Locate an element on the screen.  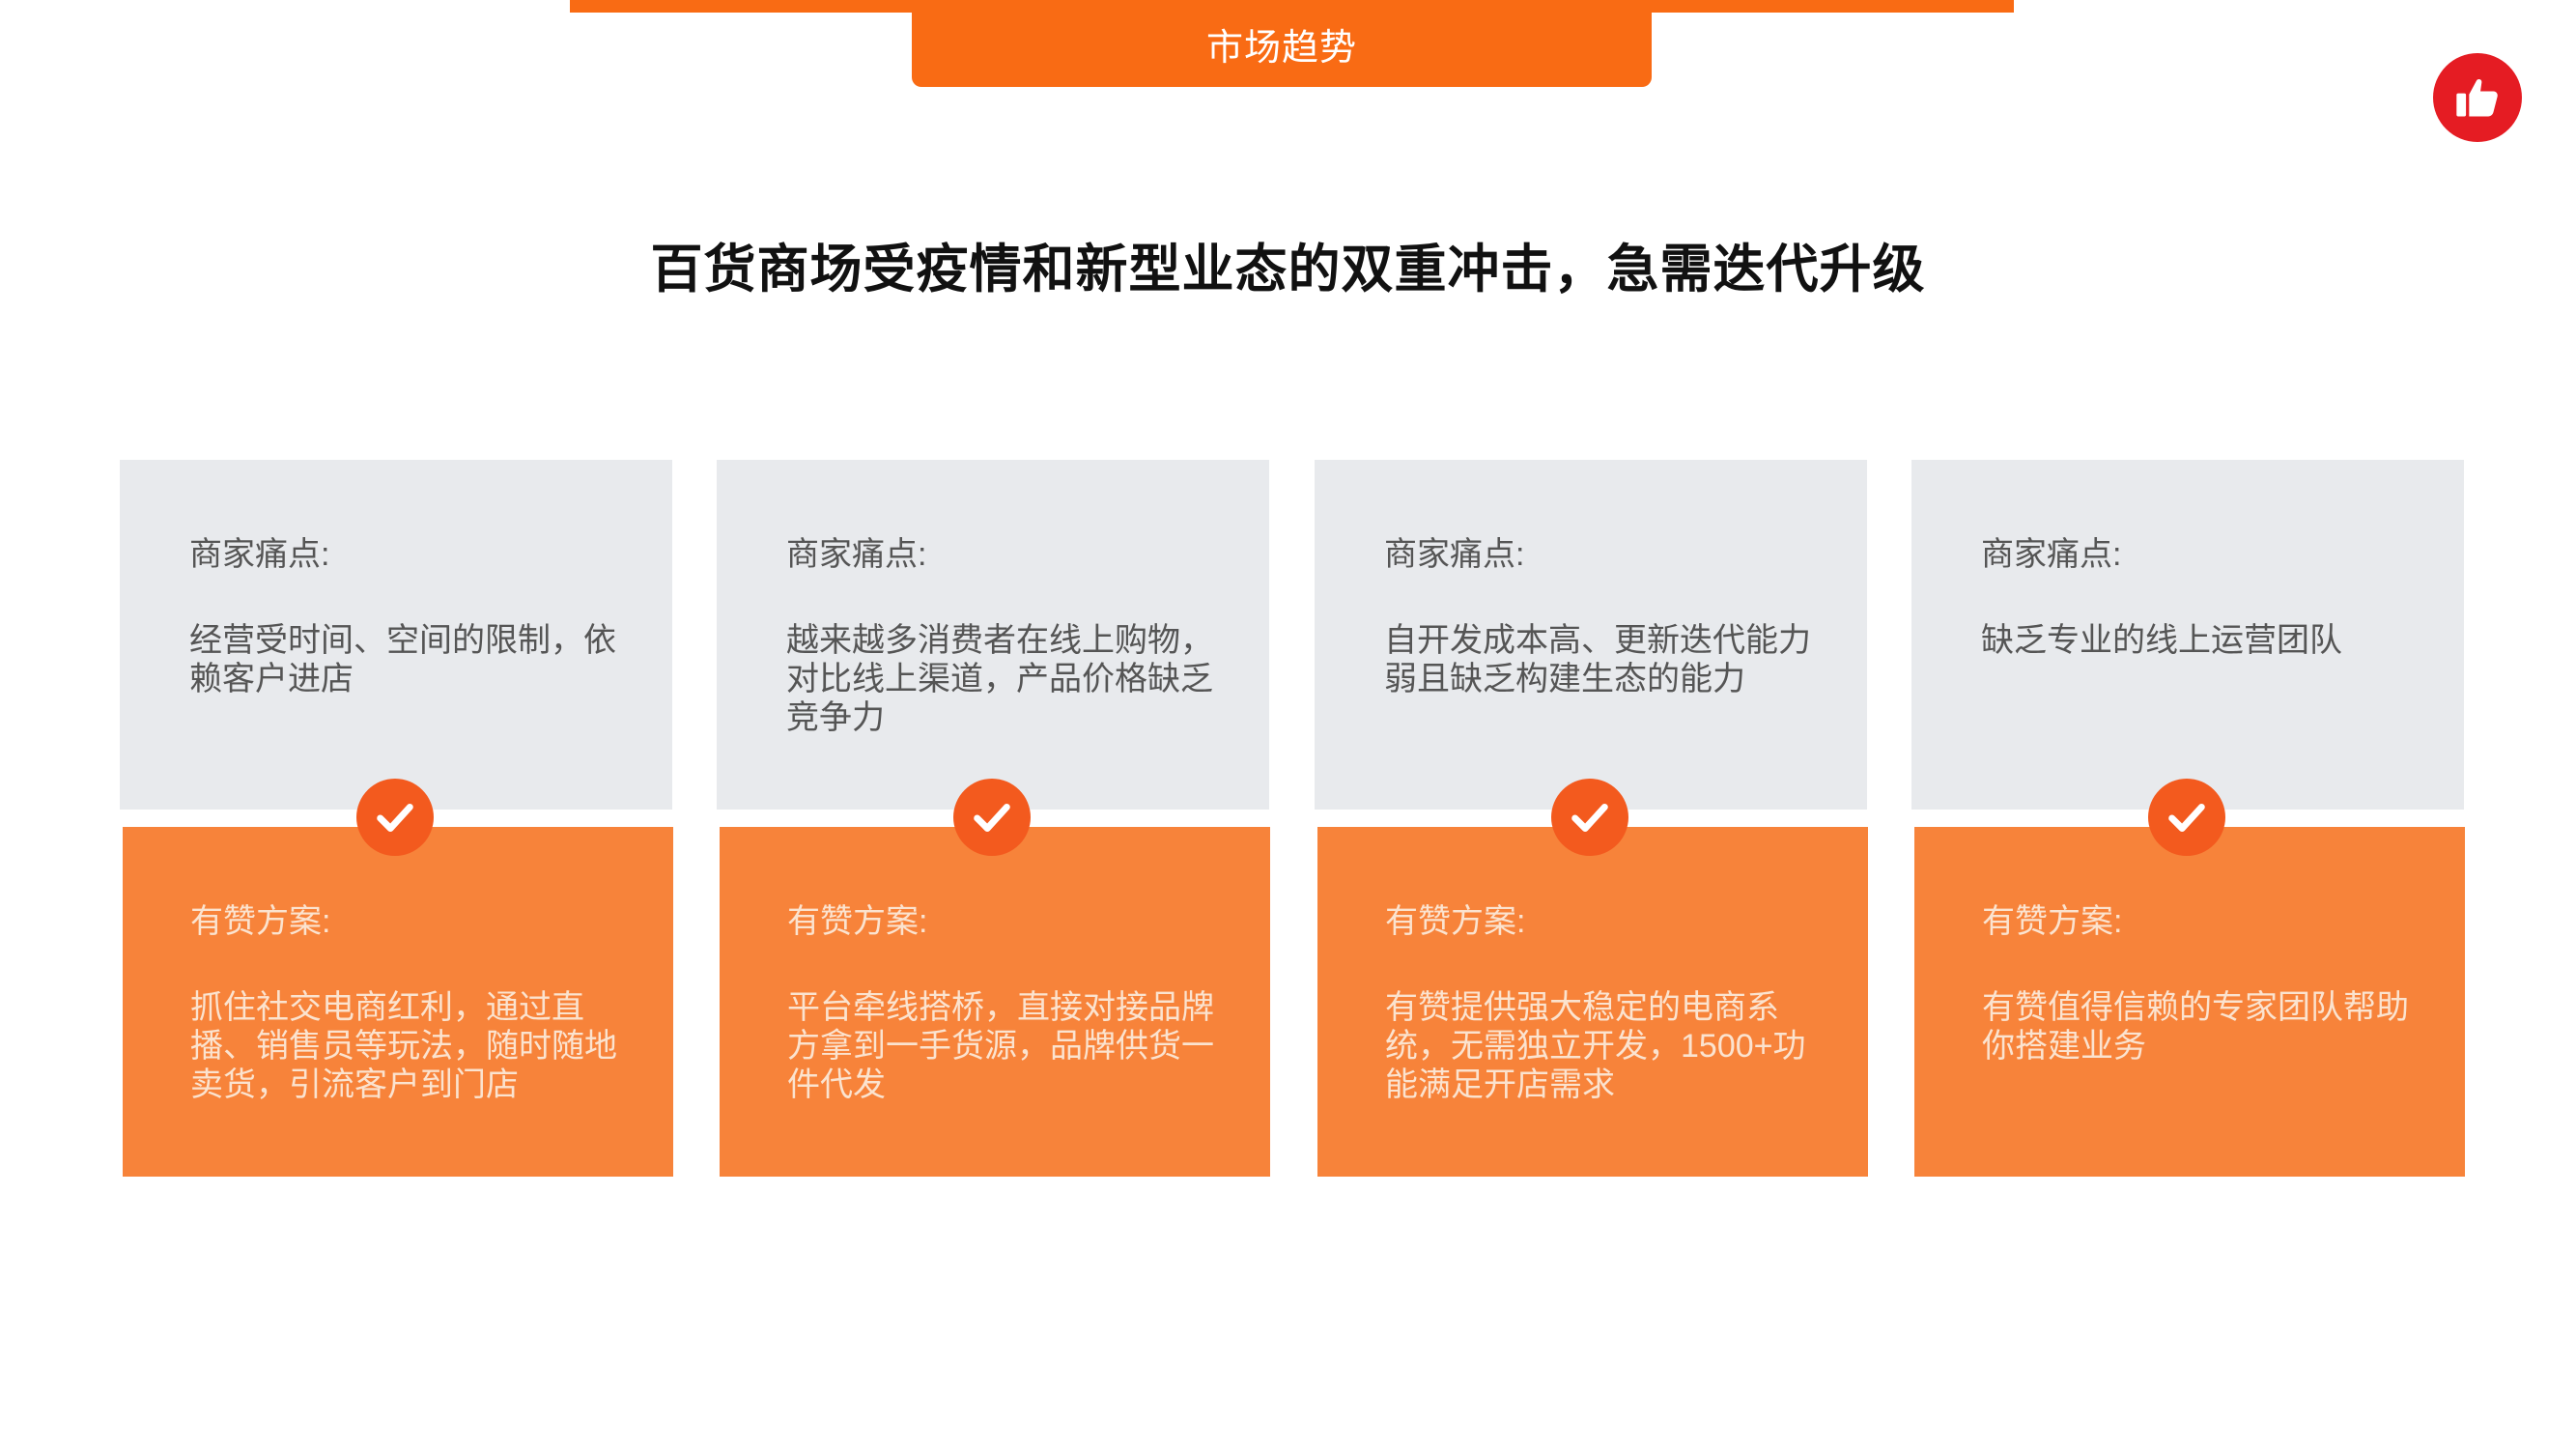
pain-point-text: 越来越多消费者在线上购物，对比线上渠道，产品价格缺乏竞争力 is located at coordinates (999, 679).